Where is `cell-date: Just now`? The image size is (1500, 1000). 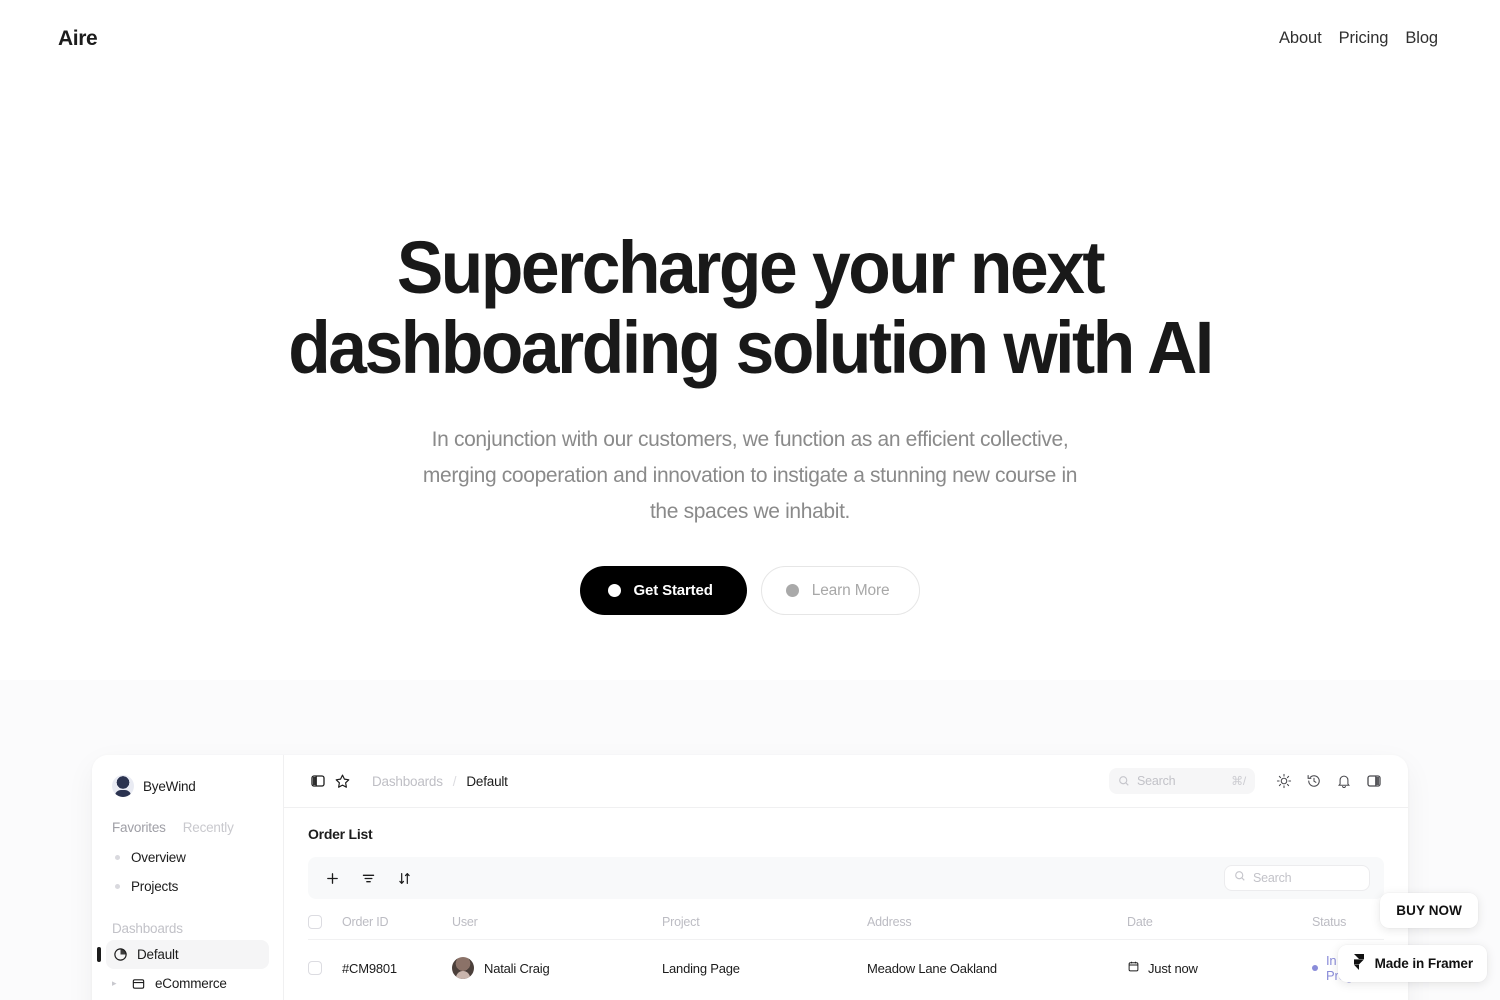 cell-date: Just now is located at coordinates (1219, 962).